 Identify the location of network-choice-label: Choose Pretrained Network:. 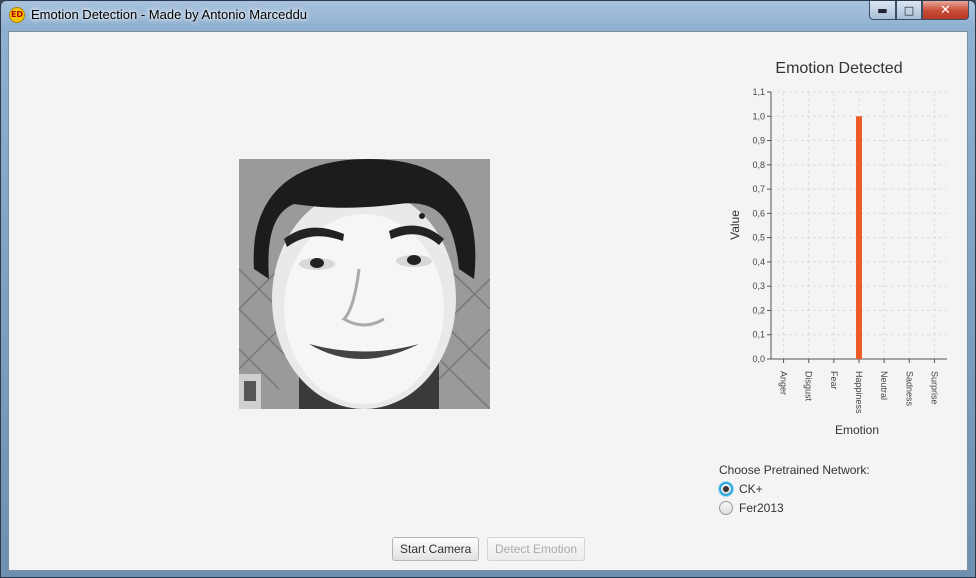
(794, 470).